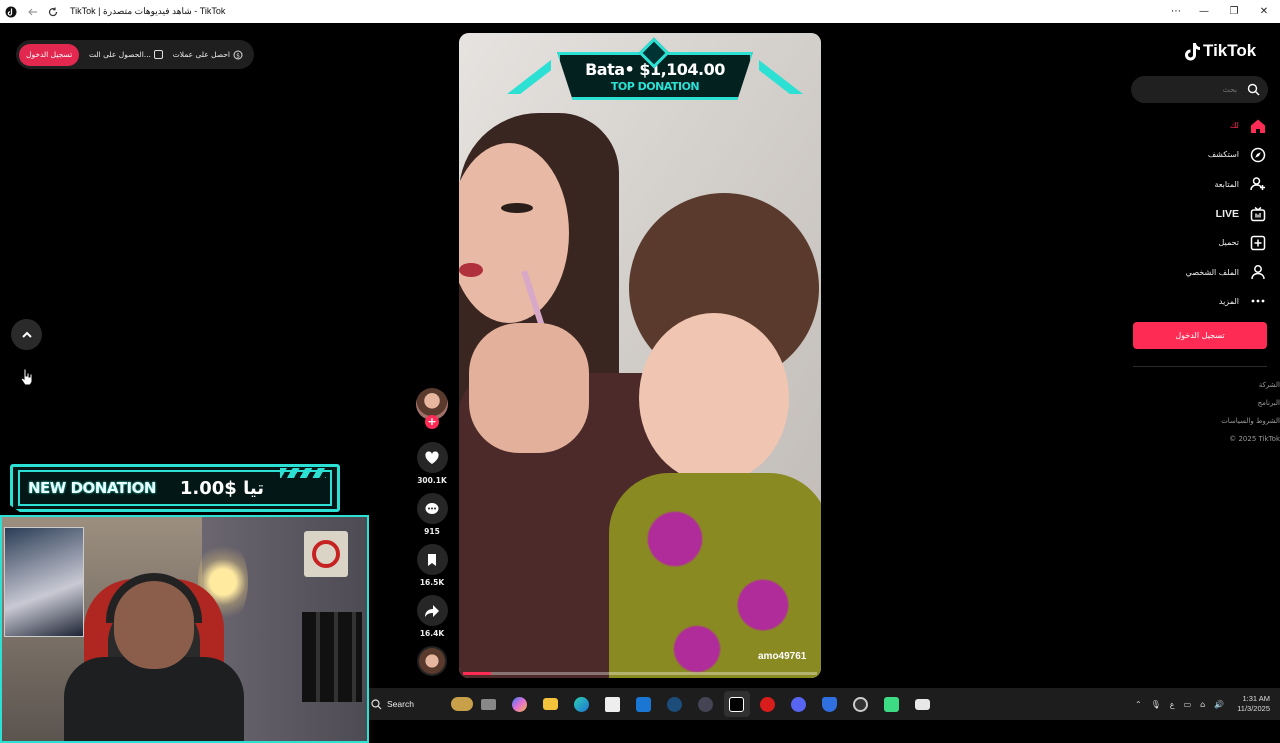 The image size is (1280, 743). Describe the element at coordinates (1172, 704) in the screenshot. I see `input-language: ع` at that location.